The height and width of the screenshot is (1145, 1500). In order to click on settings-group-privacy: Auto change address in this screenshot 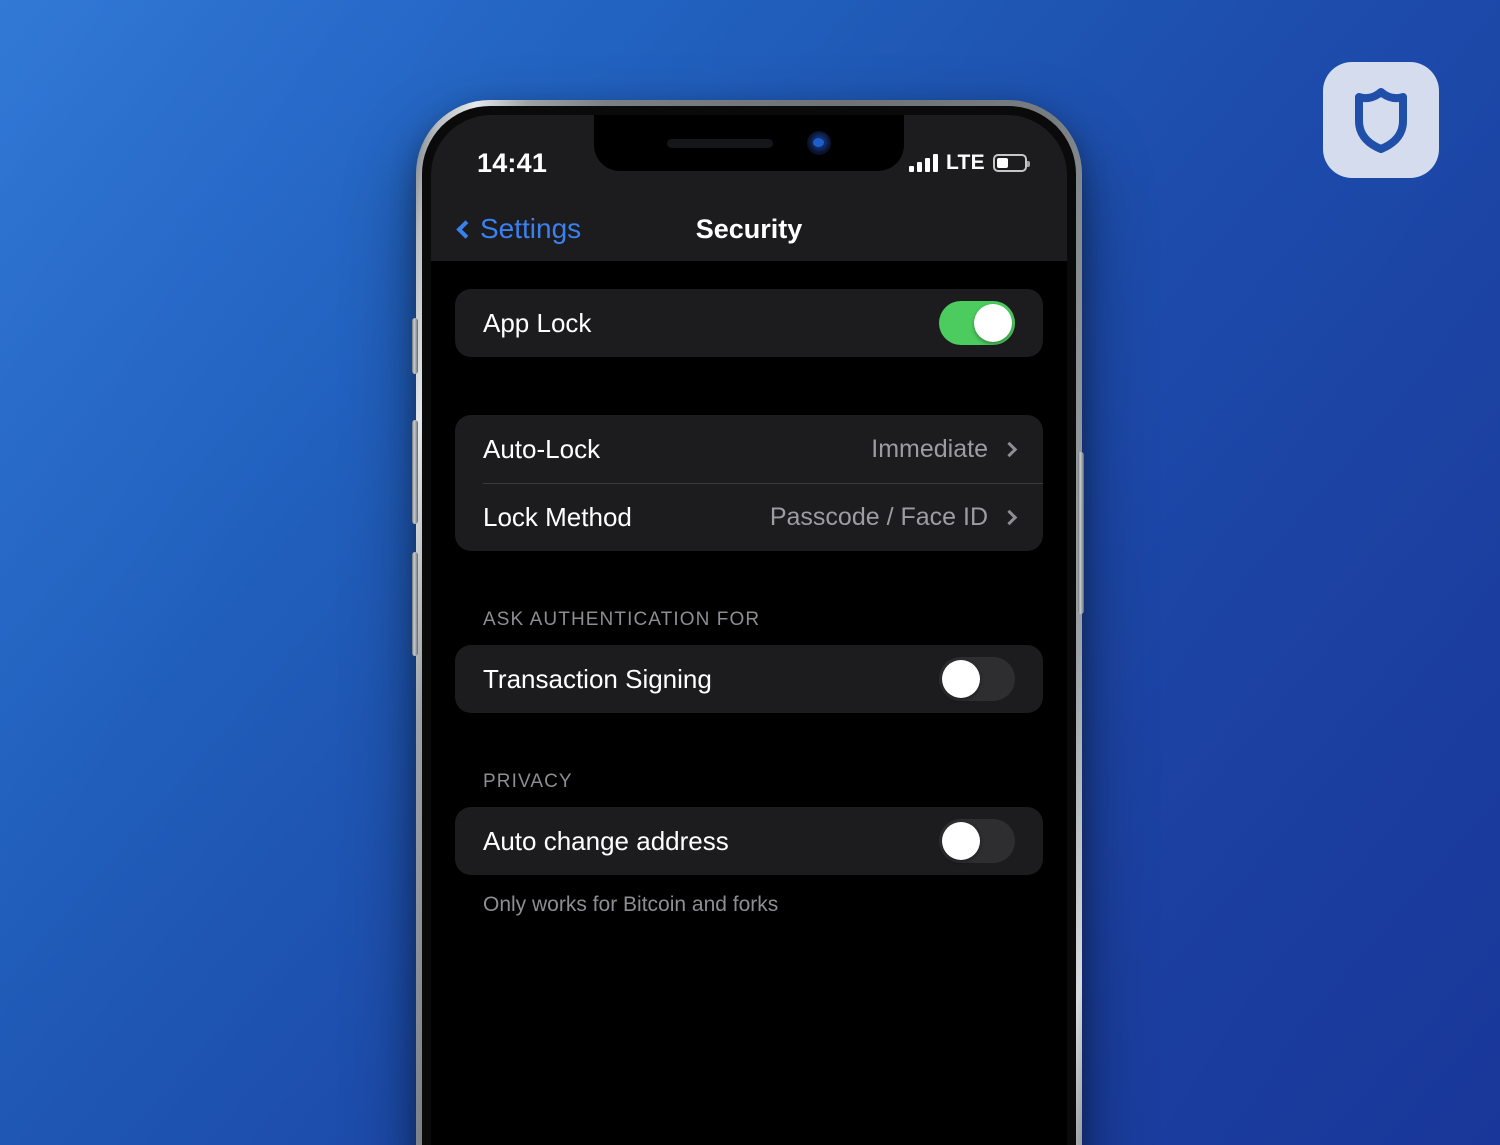, I will do `click(749, 841)`.